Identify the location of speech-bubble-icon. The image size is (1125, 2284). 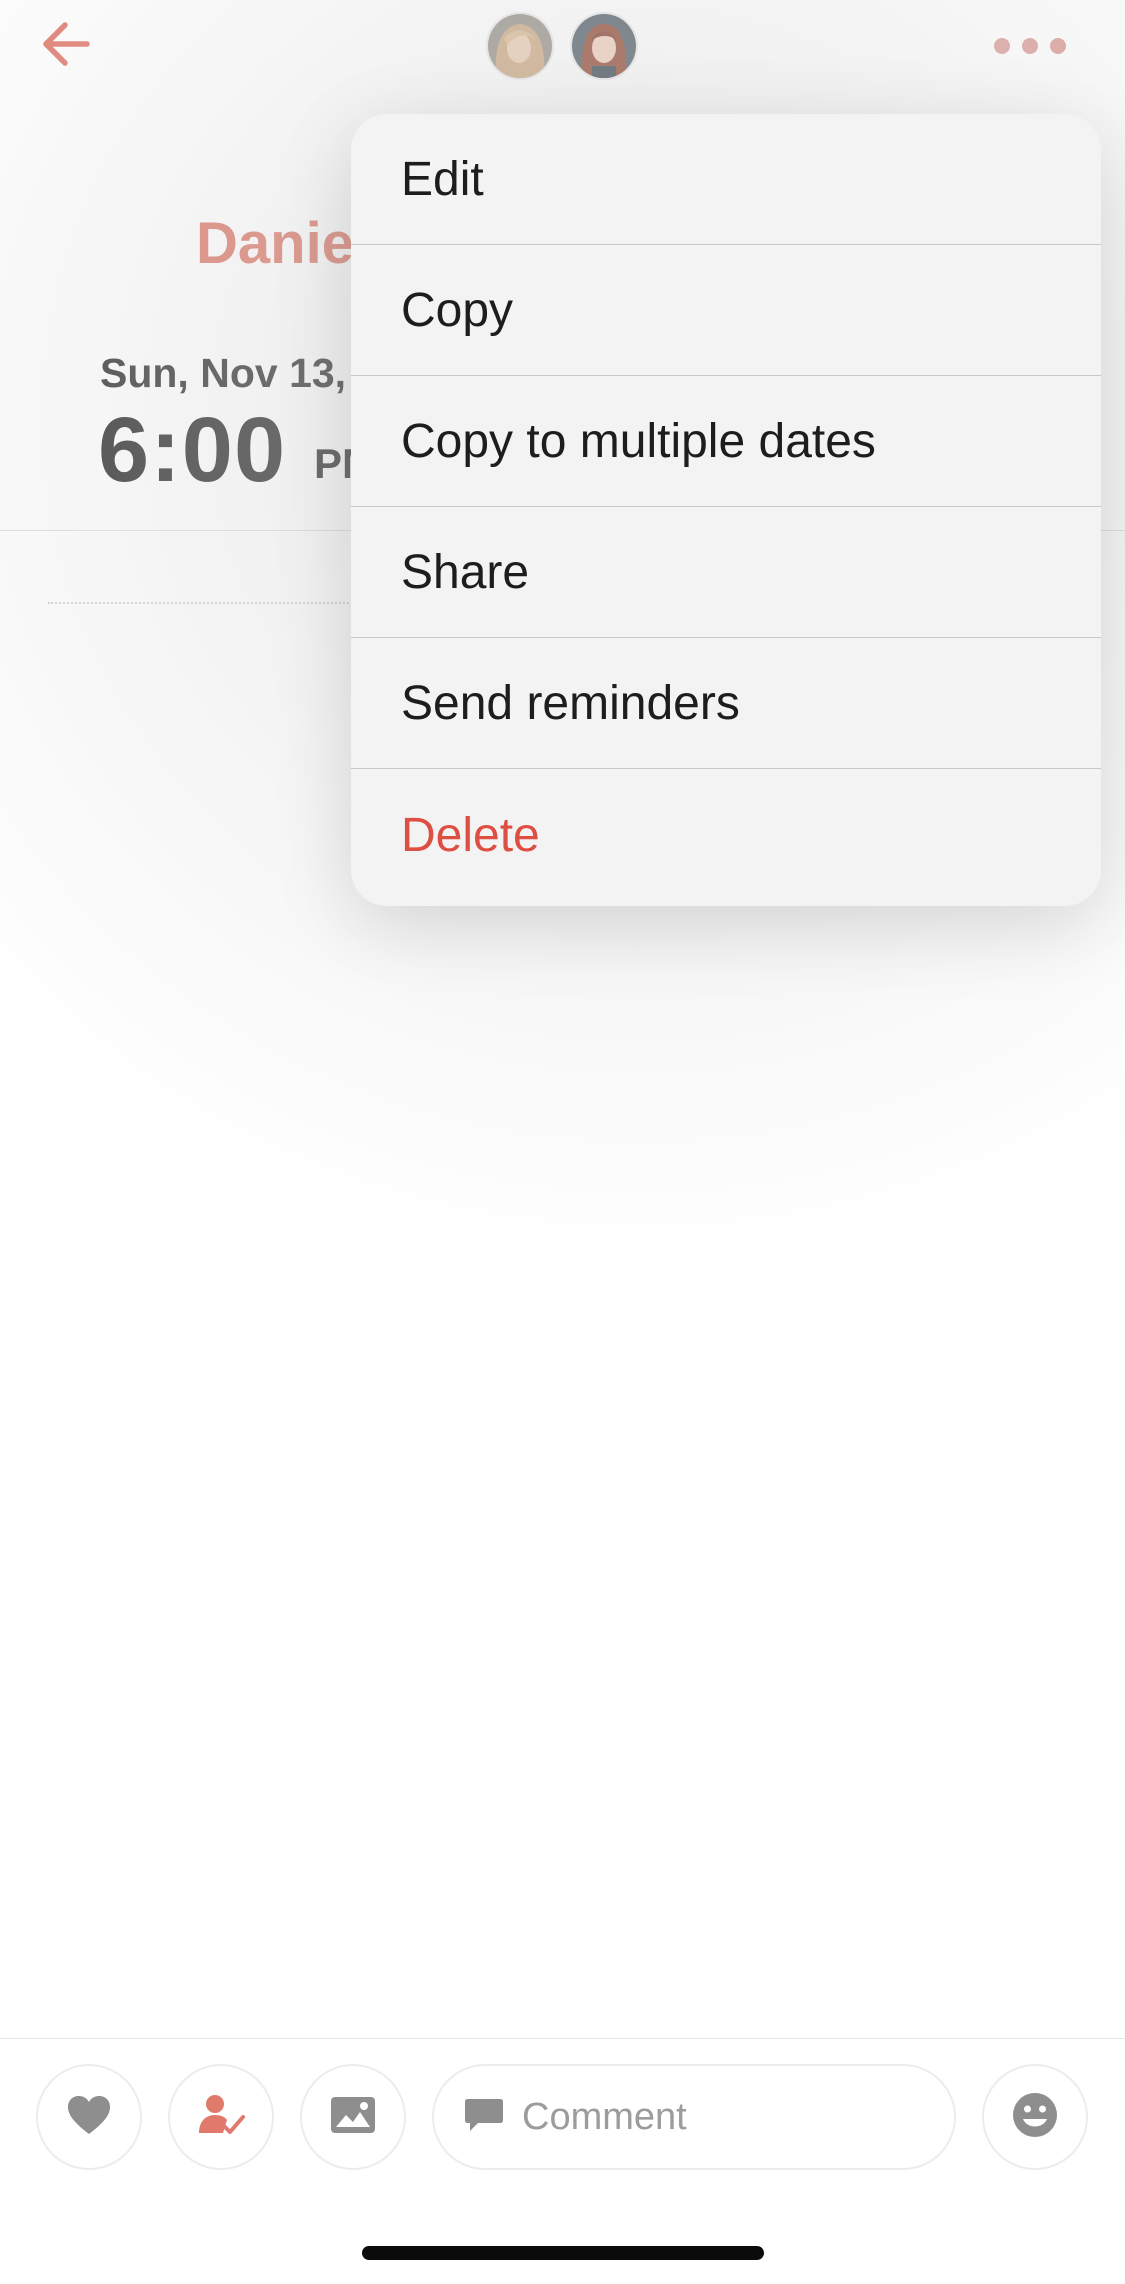
(484, 2117).